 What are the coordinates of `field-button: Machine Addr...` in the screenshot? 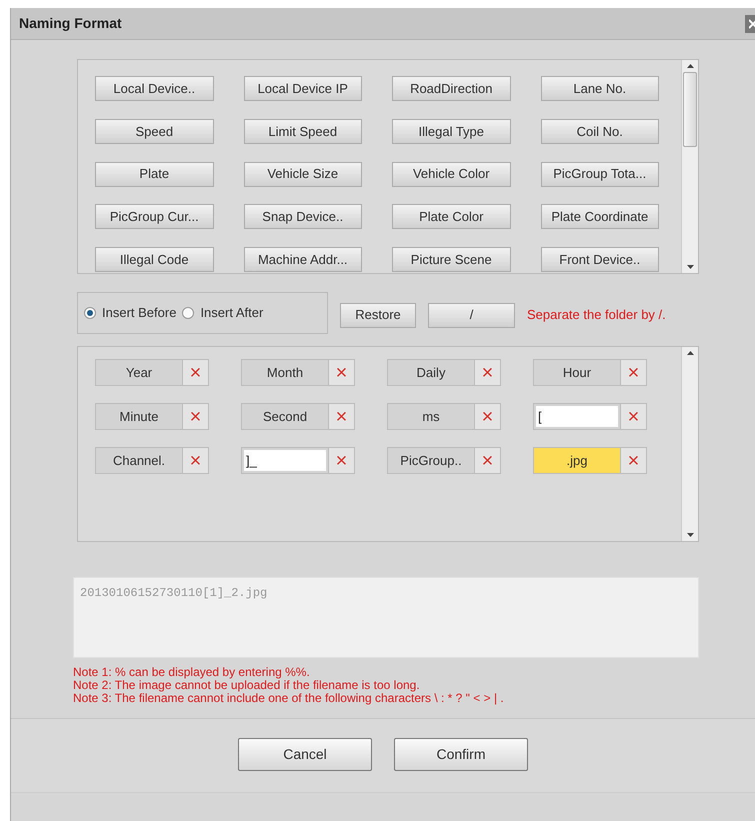 It's located at (303, 259).